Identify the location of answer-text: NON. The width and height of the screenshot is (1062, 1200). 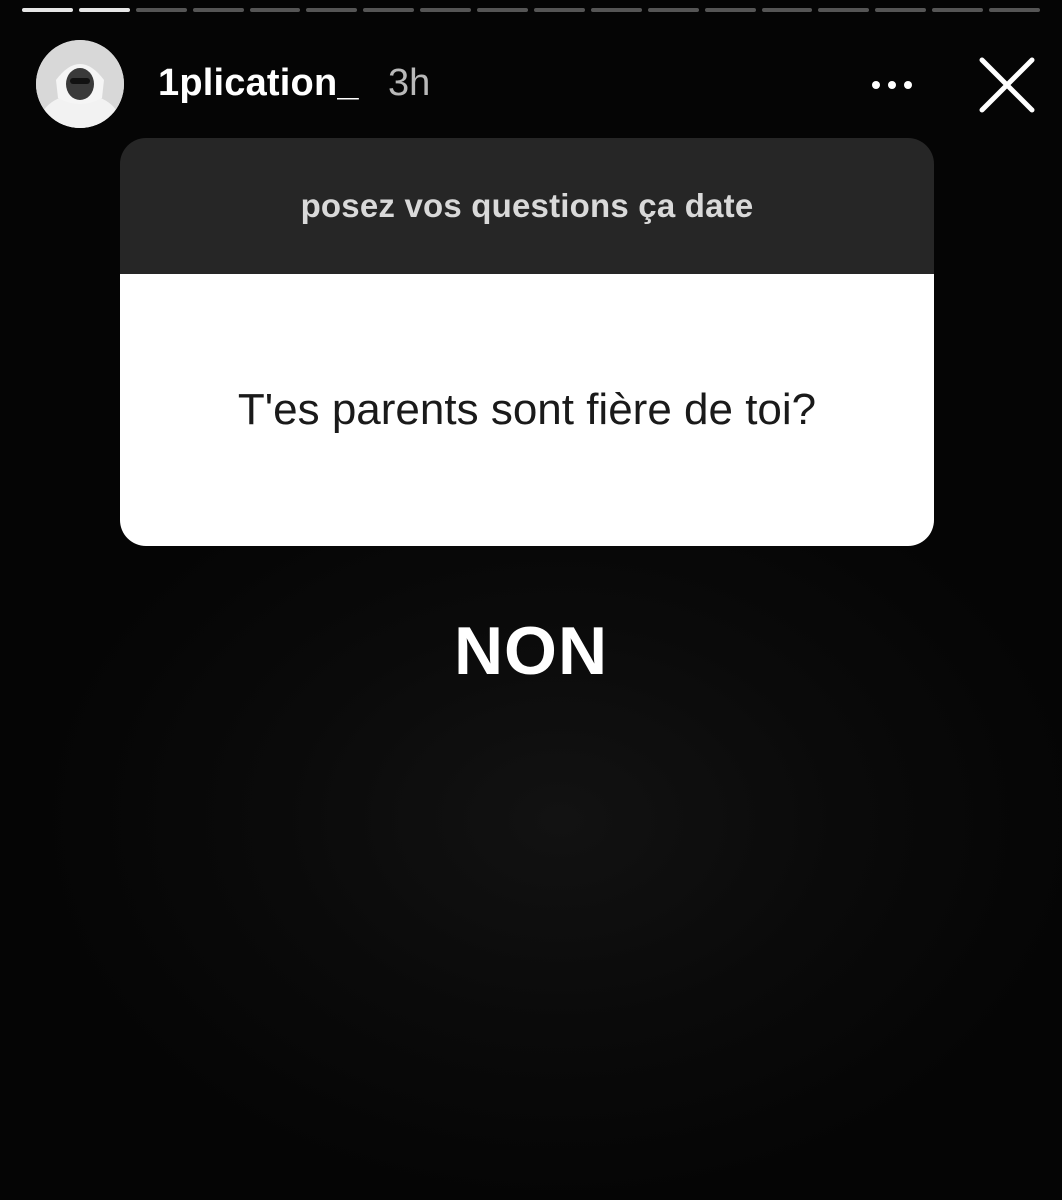
(531, 651).